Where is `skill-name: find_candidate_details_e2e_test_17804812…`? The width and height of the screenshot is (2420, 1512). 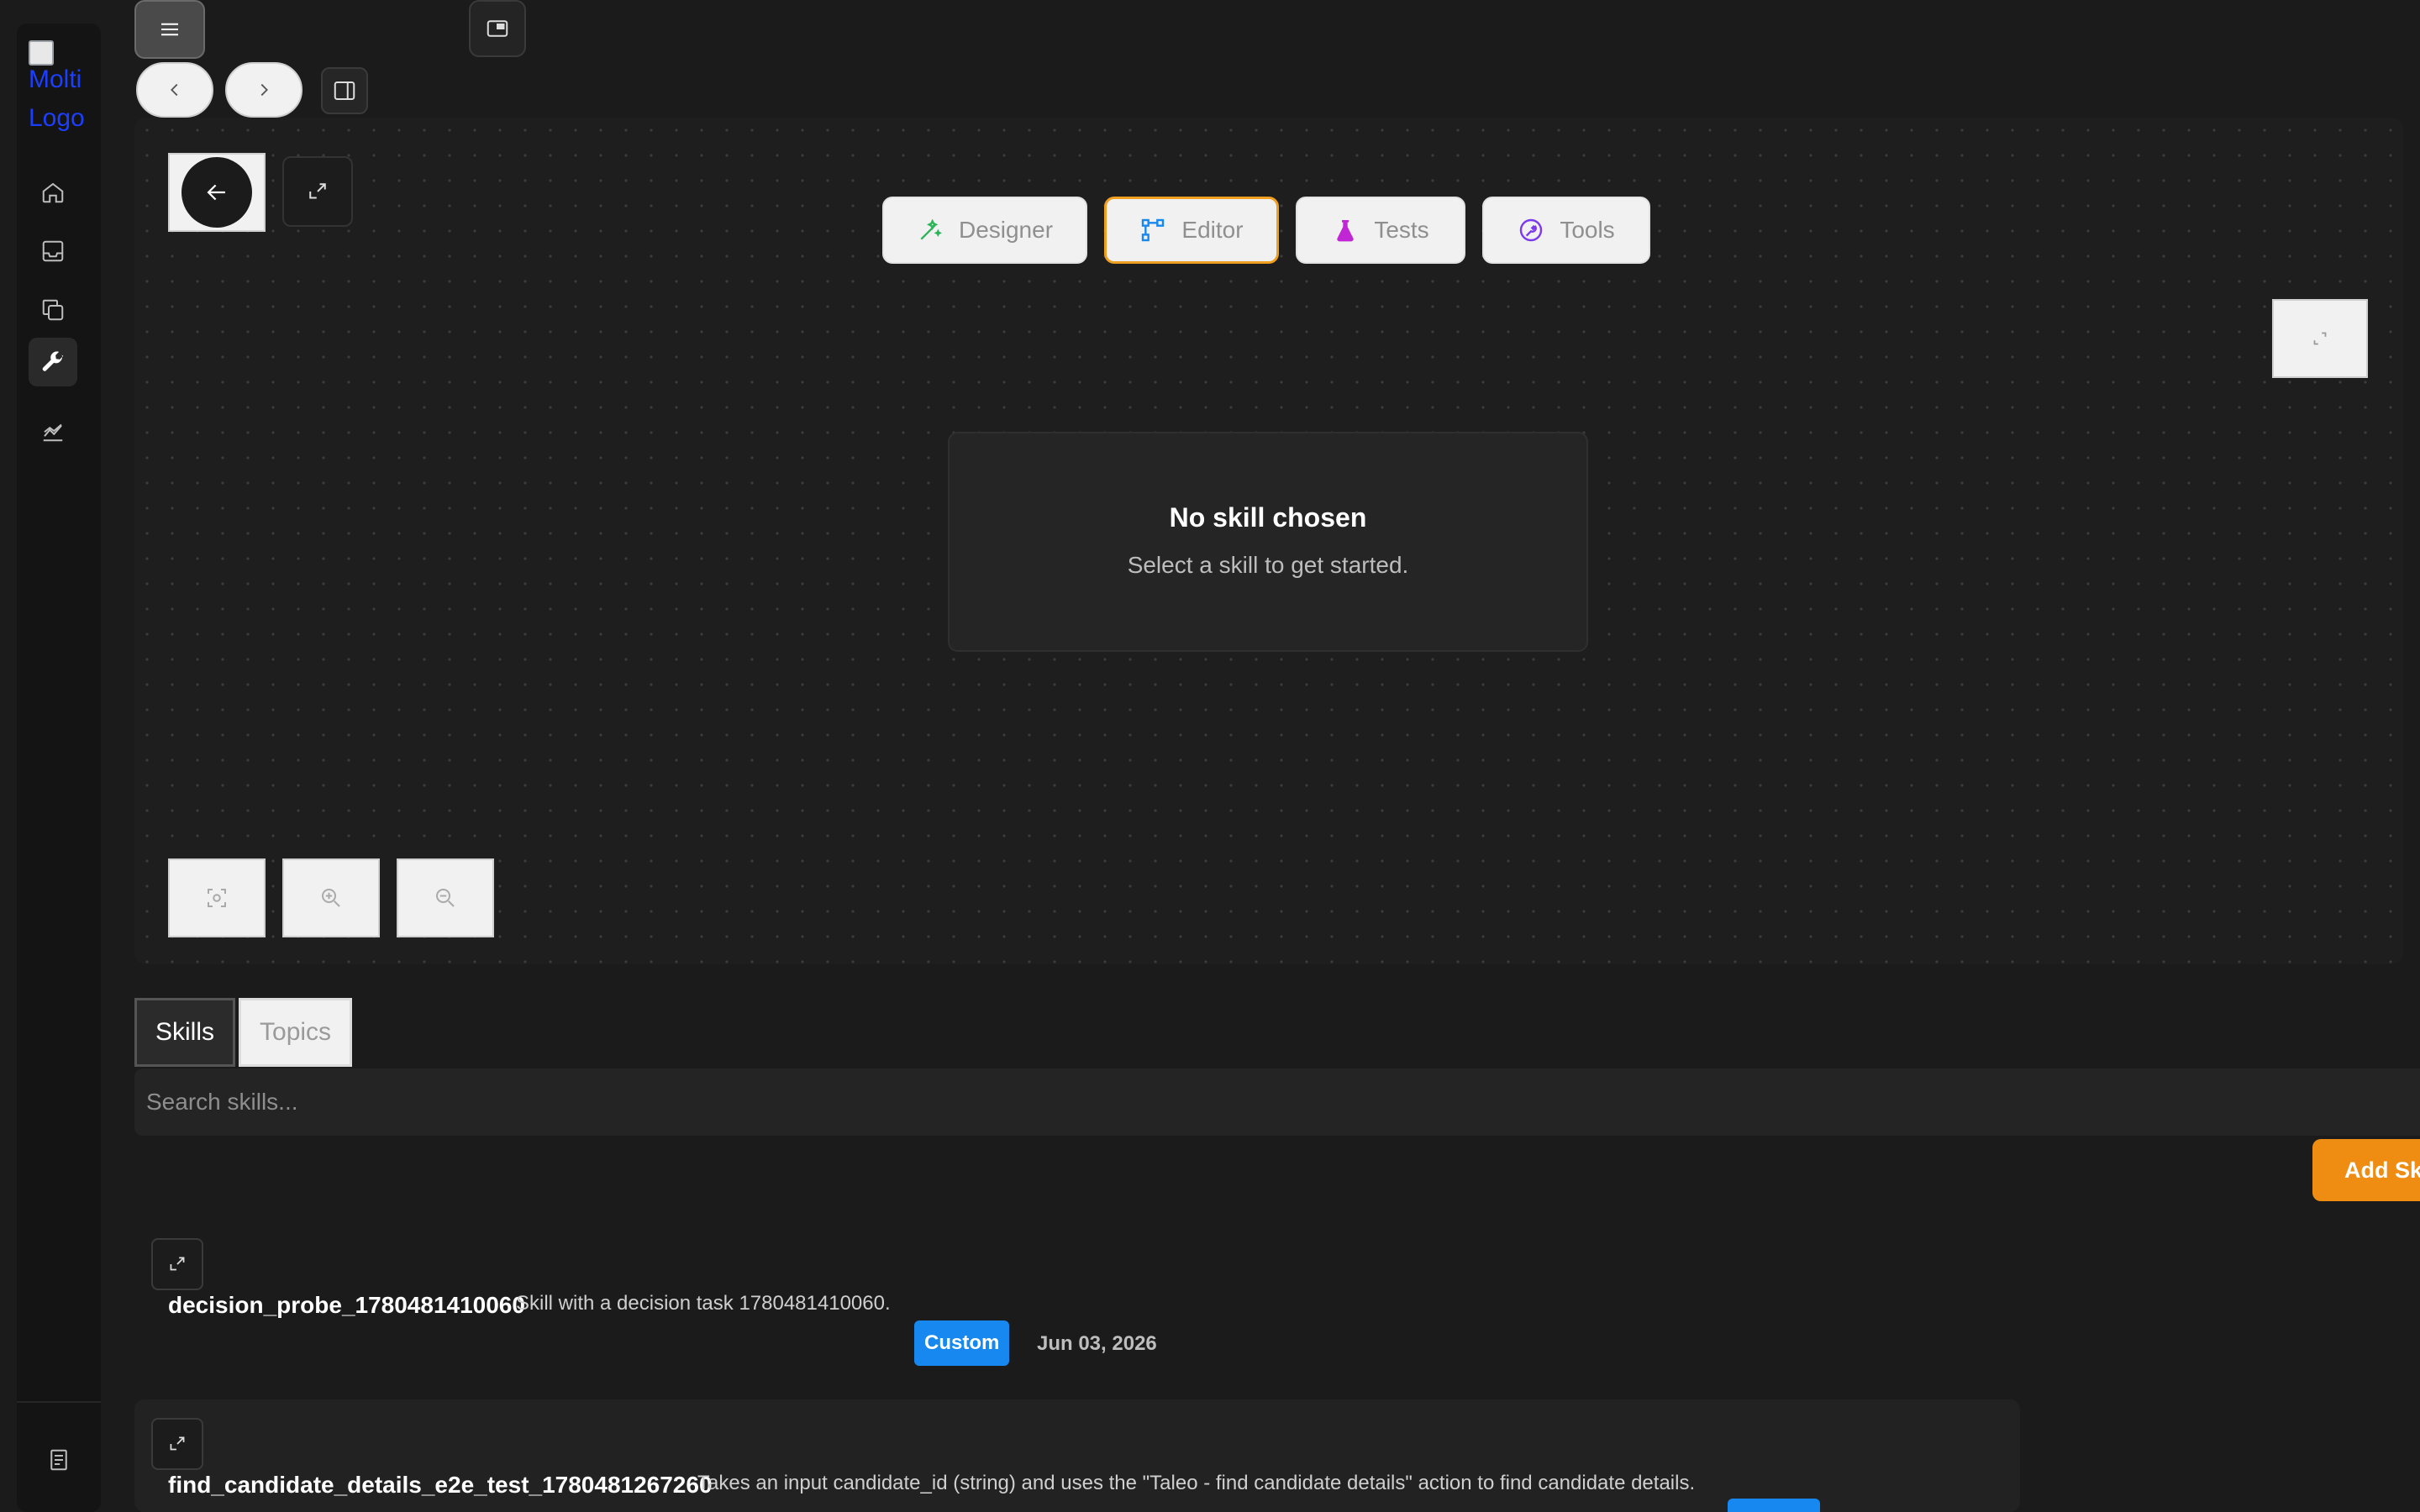 skill-name: find_candidate_details_e2e_test_17804812… is located at coordinates (440, 1485).